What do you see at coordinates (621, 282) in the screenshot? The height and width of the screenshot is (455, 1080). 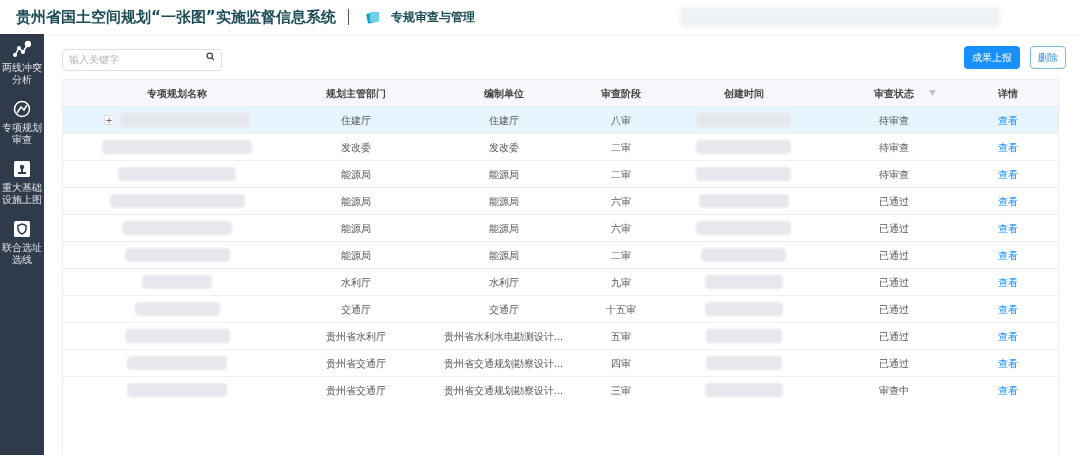 I see `table-cell-text: 九审` at bounding box center [621, 282].